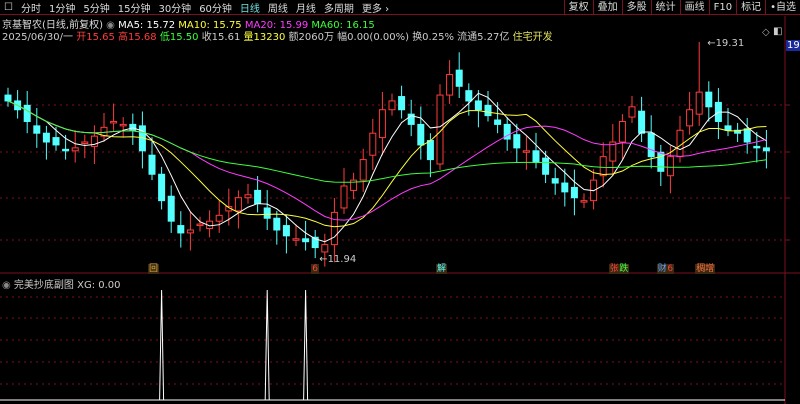 Image resolution: width=800 pixels, height=404 pixels. I want to click on price-axis-top-label: 19.0, so click(793, 45).